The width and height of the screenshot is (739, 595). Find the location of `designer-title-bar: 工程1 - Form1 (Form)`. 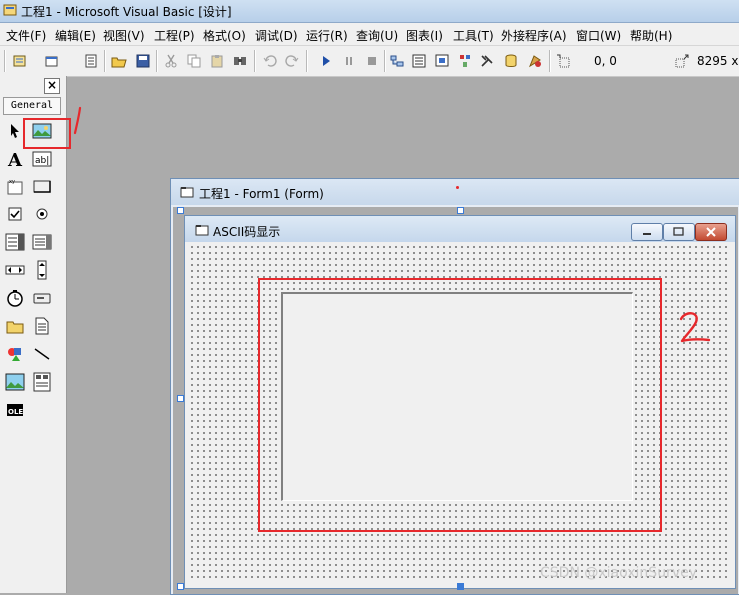

designer-title-bar: 工程1 - Form1 (Form) is located at coordinates (455, 192).